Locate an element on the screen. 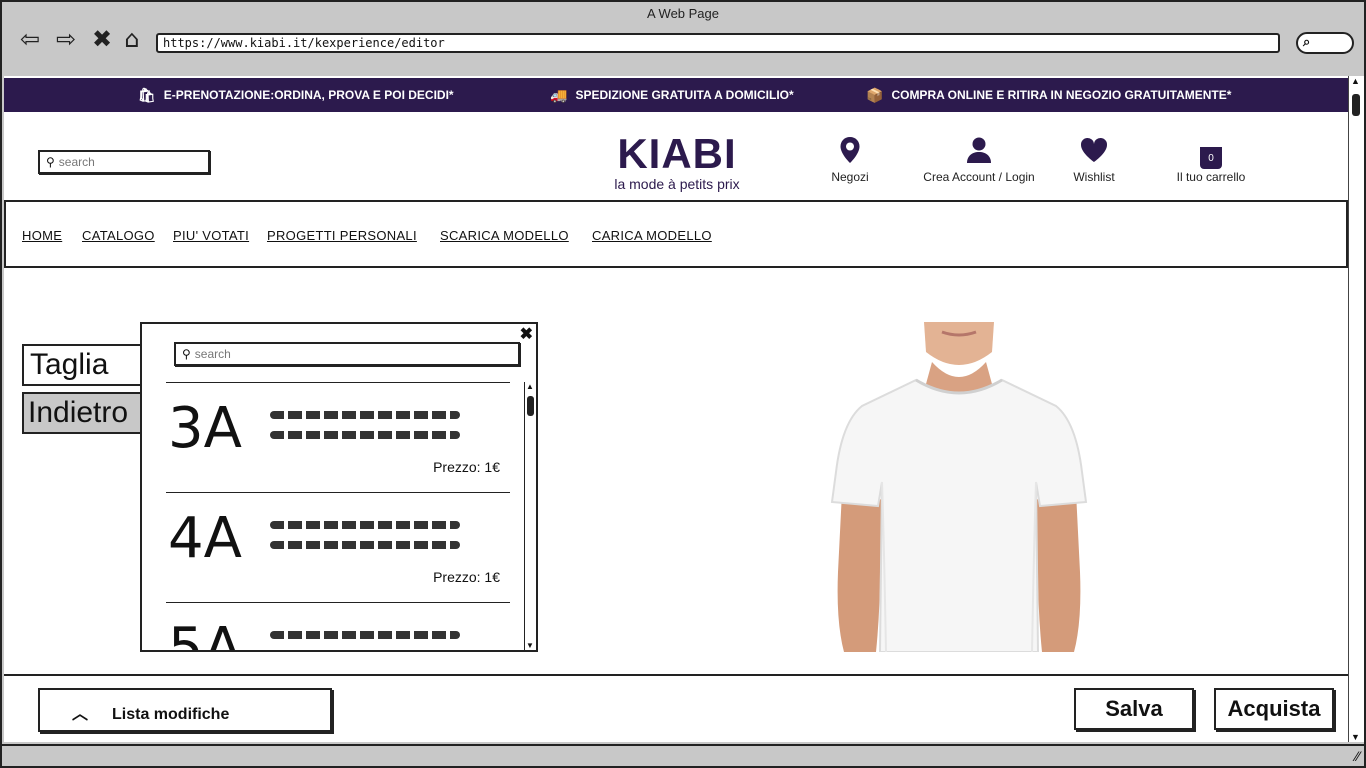  search-icon: ⌕ is located at coordinates (1307, 41).